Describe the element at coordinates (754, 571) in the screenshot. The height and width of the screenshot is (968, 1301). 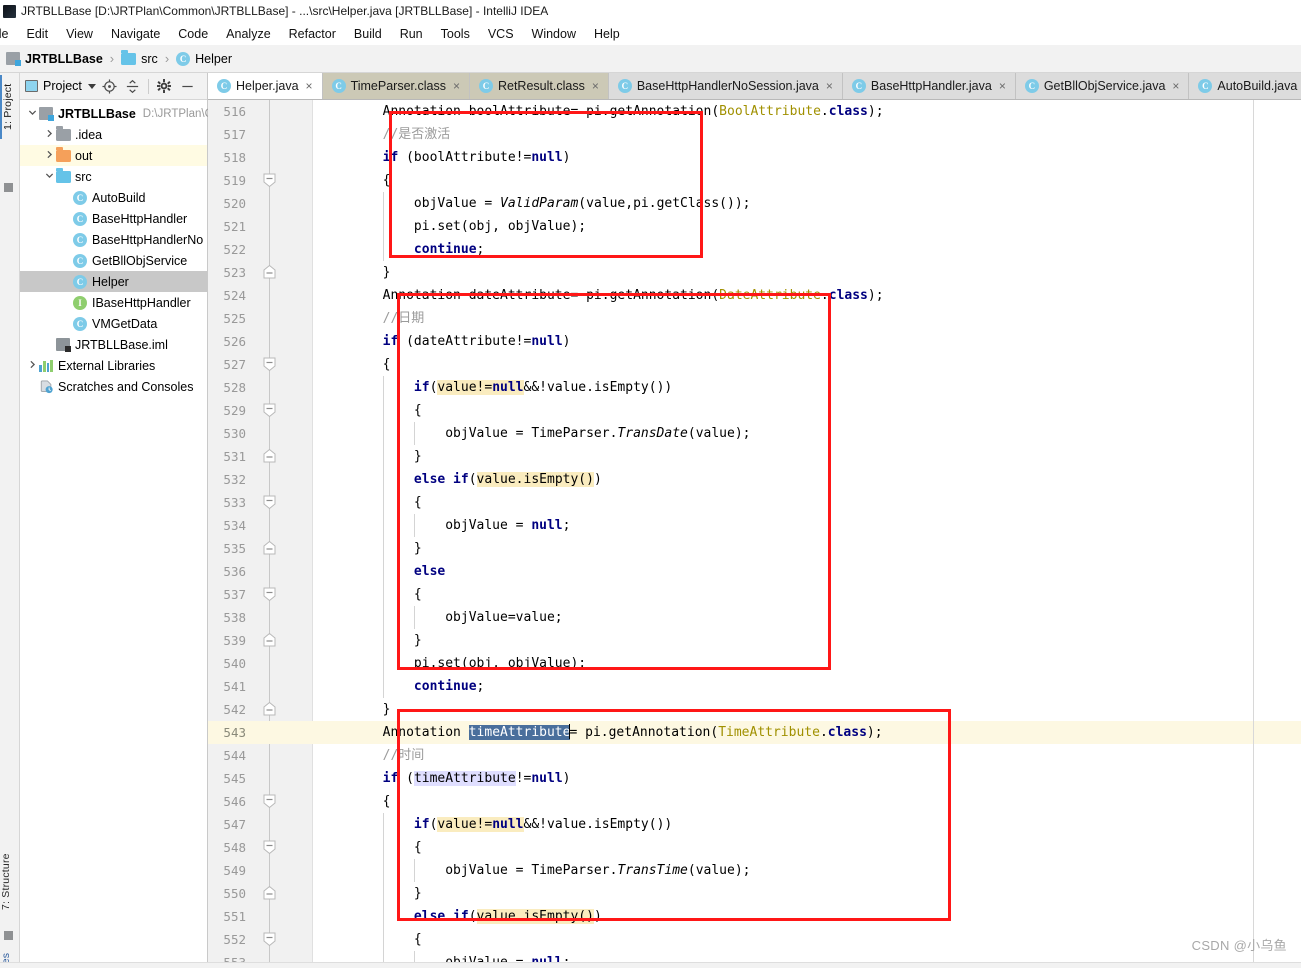
I see `code-line: 536 else` at that location.